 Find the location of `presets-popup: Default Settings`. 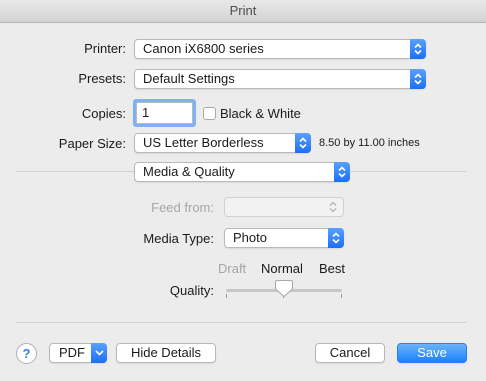

presets-popup: Default Settings is located at coordinates (280, 79).